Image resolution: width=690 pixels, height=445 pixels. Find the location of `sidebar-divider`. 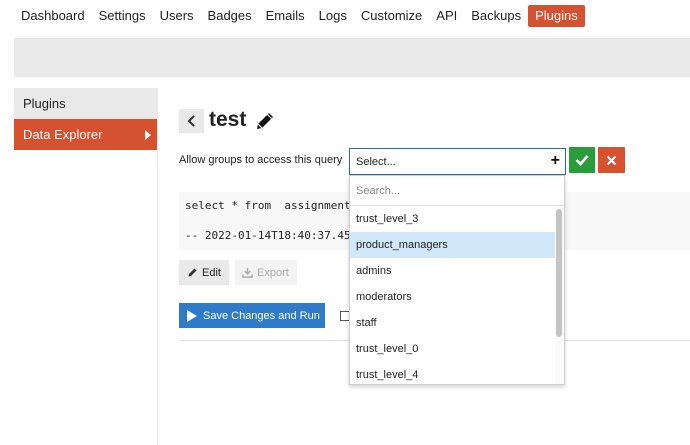

sidebar-divider is located at coordinates (157, 266).